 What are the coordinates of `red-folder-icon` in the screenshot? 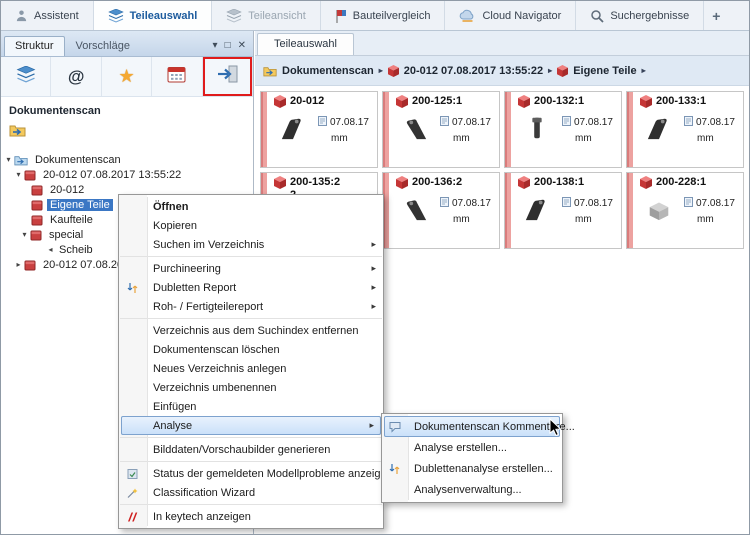 It's located at (37, 220).